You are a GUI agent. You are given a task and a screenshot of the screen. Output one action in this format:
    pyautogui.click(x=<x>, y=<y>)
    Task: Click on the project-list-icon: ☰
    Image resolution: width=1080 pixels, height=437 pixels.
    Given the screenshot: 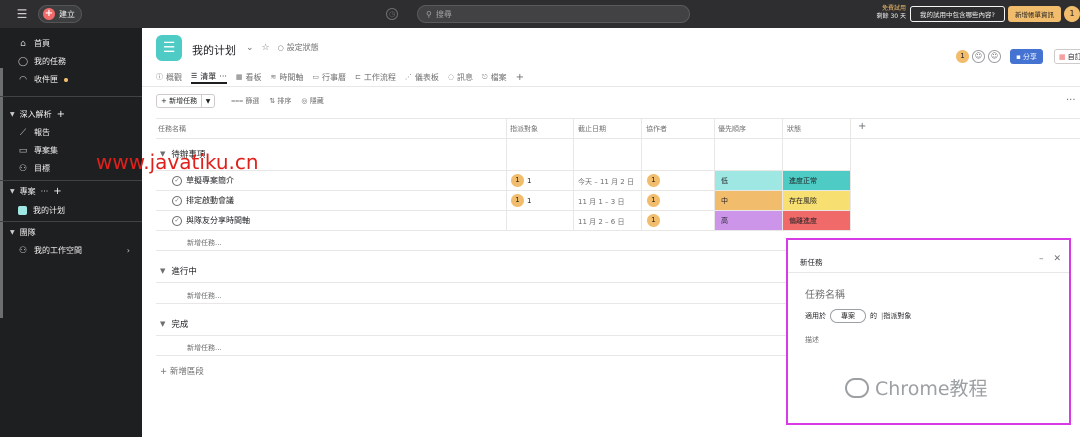 What is the action you would take?
    pyautogui.click(x=169, y=48)
    